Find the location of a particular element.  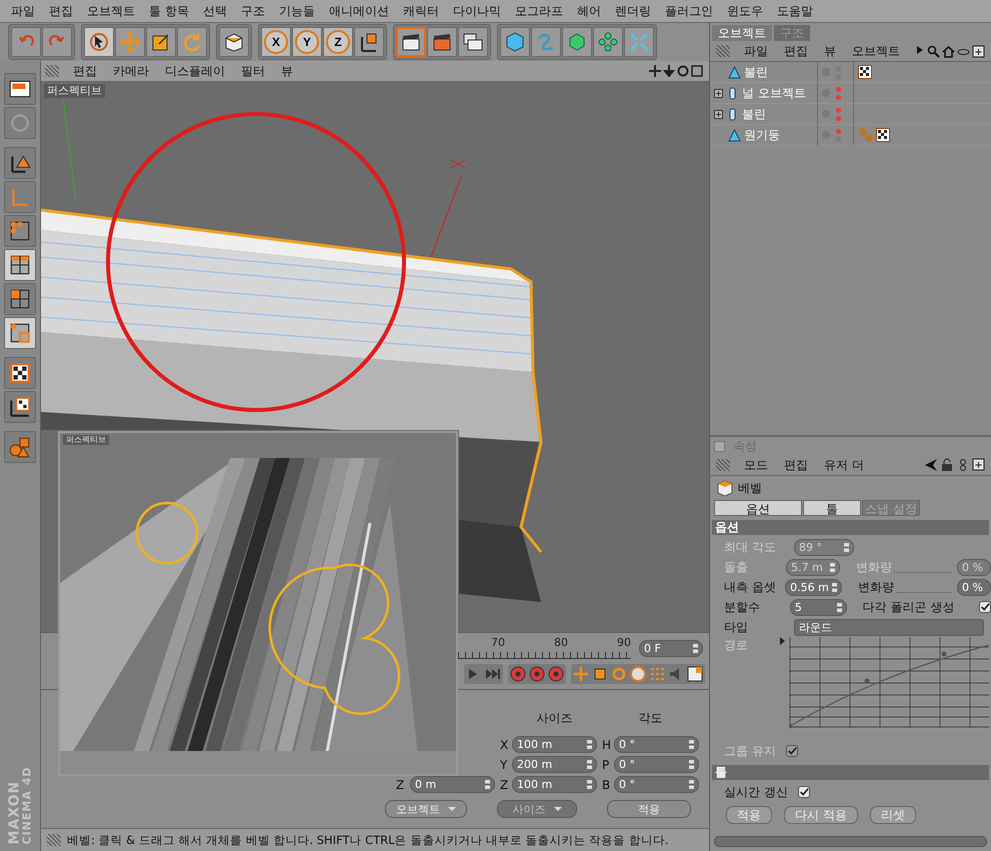

attribute-tab: 옵션 is located at coordinates (758, 508).